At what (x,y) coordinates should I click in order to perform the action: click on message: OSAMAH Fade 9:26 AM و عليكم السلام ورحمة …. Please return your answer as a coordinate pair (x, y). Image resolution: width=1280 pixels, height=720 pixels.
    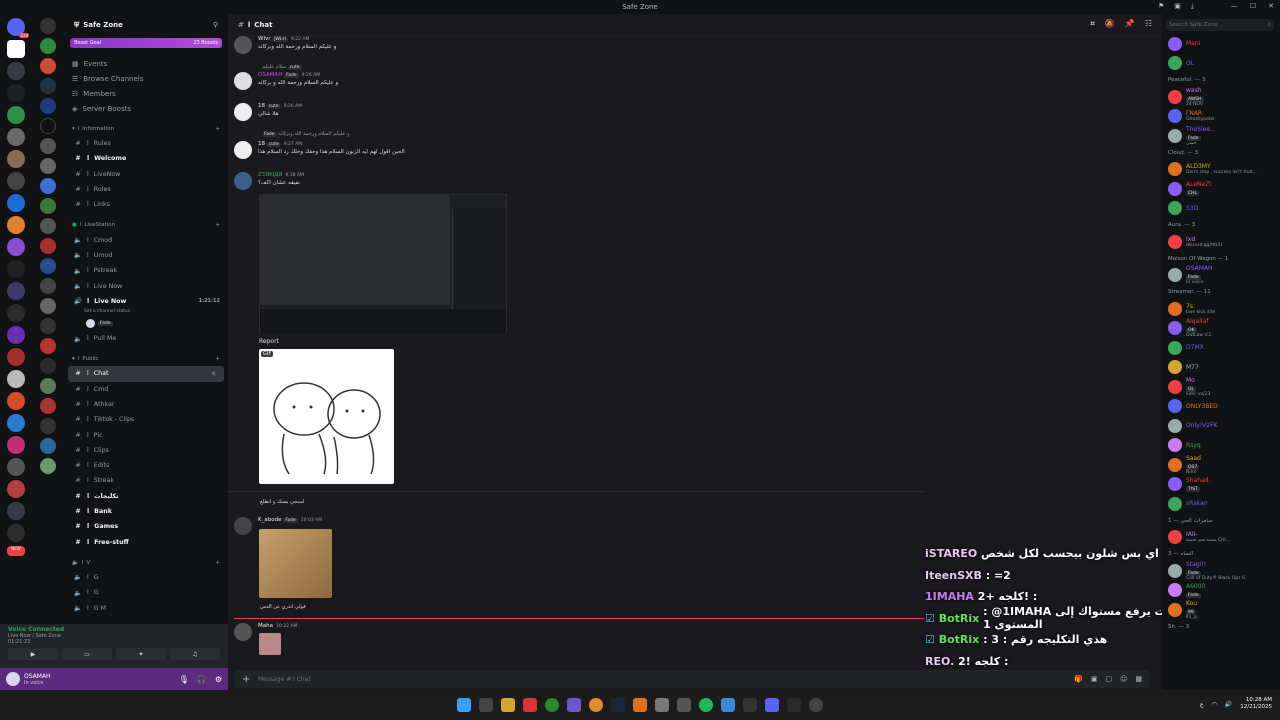
    Looking at the image, I should click on (286, 81).